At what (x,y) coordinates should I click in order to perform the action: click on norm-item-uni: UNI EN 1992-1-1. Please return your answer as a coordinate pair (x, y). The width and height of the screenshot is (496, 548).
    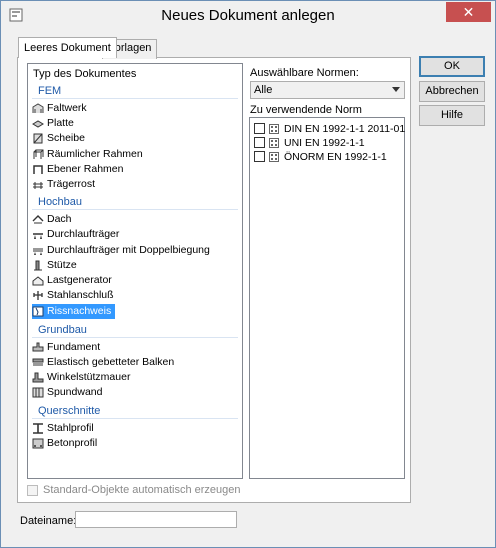
    Looking at the image, I should click on (309, 143).